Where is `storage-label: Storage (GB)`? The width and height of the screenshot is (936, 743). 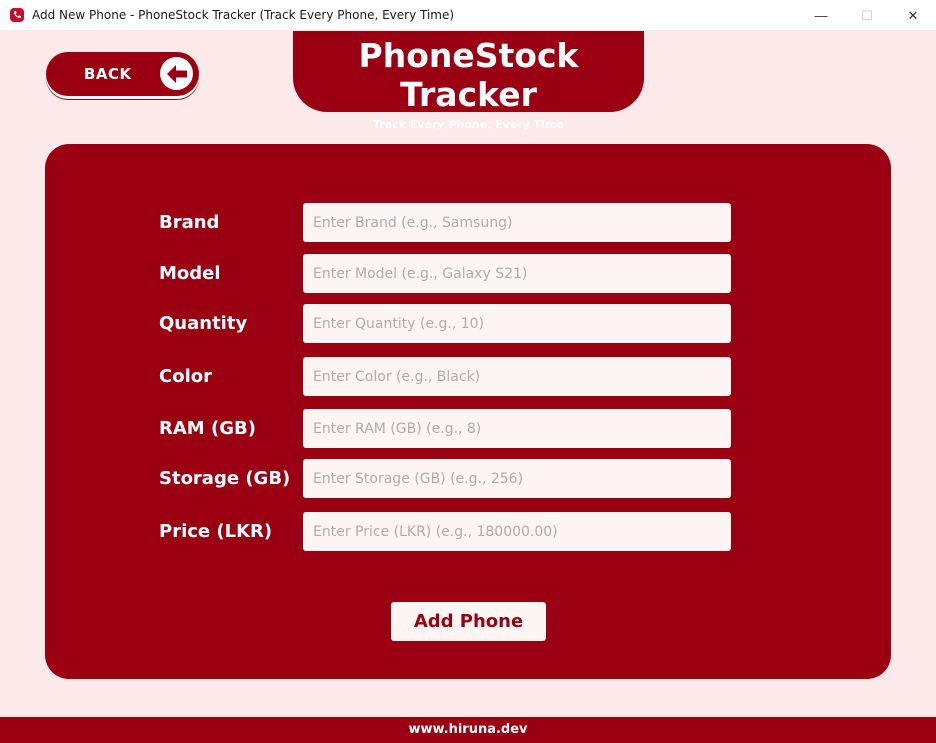
storage-label: Storage (GB) is located at coordinates (225, 478).